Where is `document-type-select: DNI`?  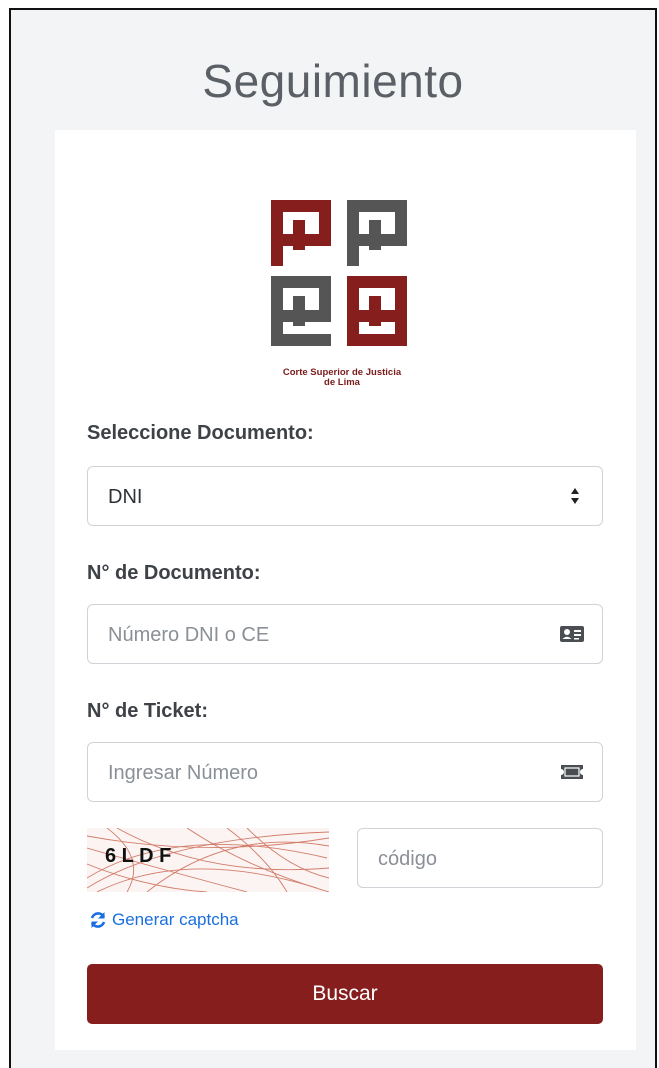
document-type-select: DNI is located at coordinates (345, 496).